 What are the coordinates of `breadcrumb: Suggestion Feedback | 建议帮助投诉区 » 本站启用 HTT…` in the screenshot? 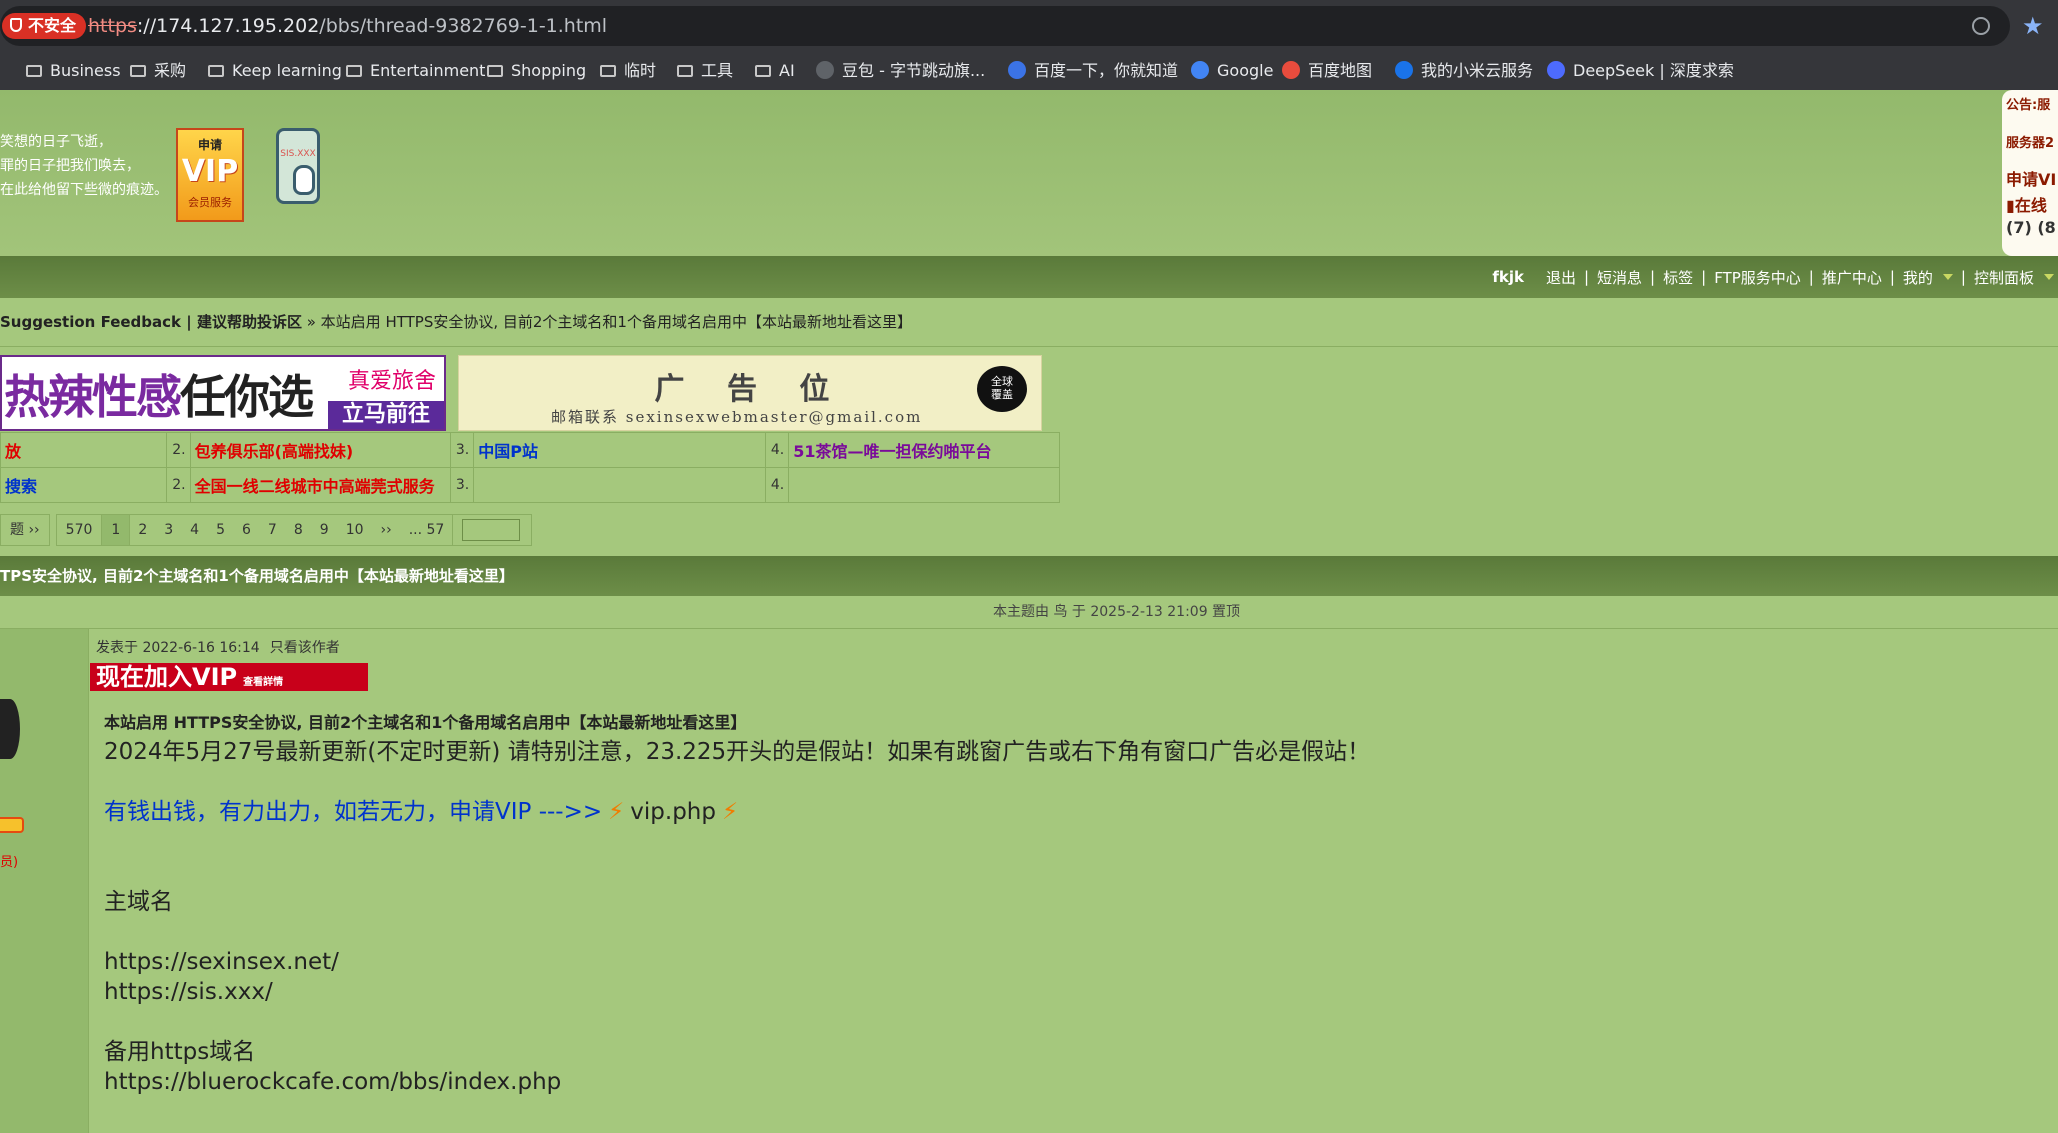 It's located at (1029, 322).